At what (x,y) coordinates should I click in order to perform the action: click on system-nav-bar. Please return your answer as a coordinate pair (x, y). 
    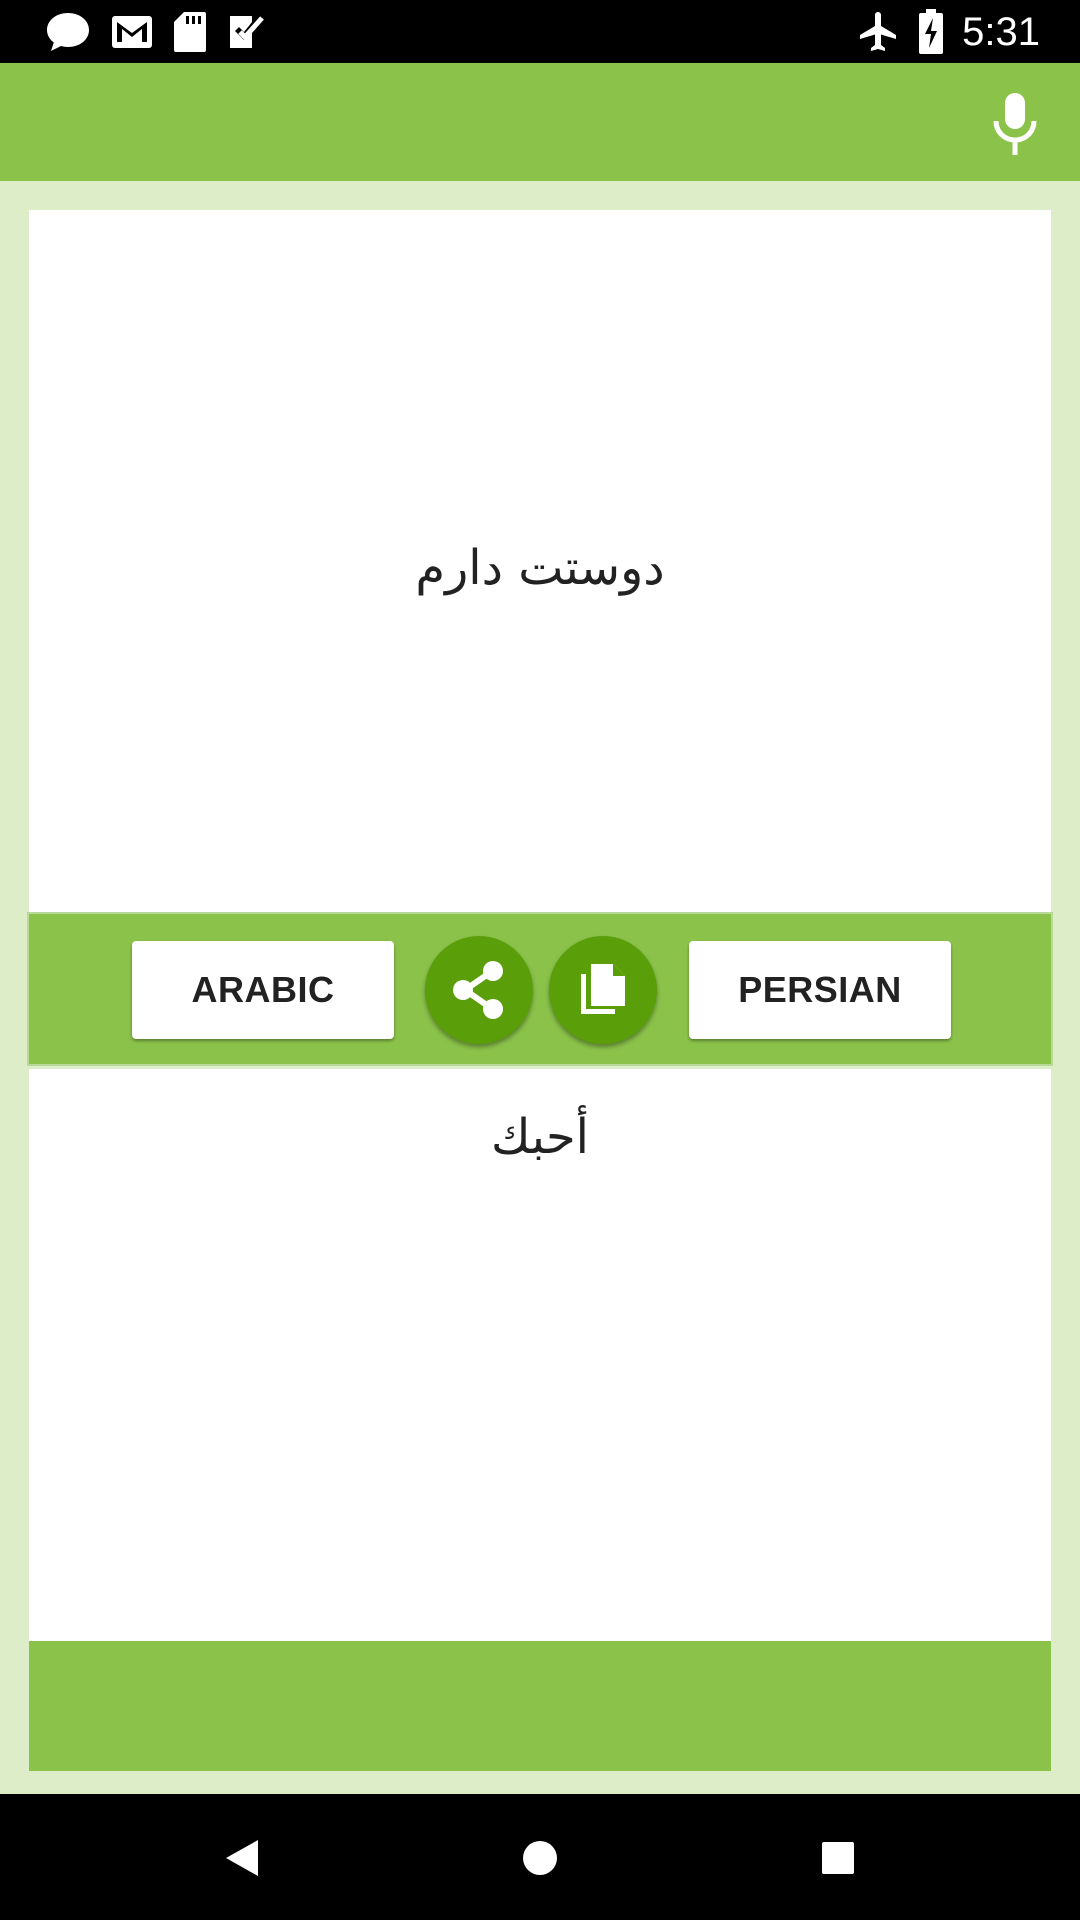
    Looking at the image, I should click on (540, 1857).